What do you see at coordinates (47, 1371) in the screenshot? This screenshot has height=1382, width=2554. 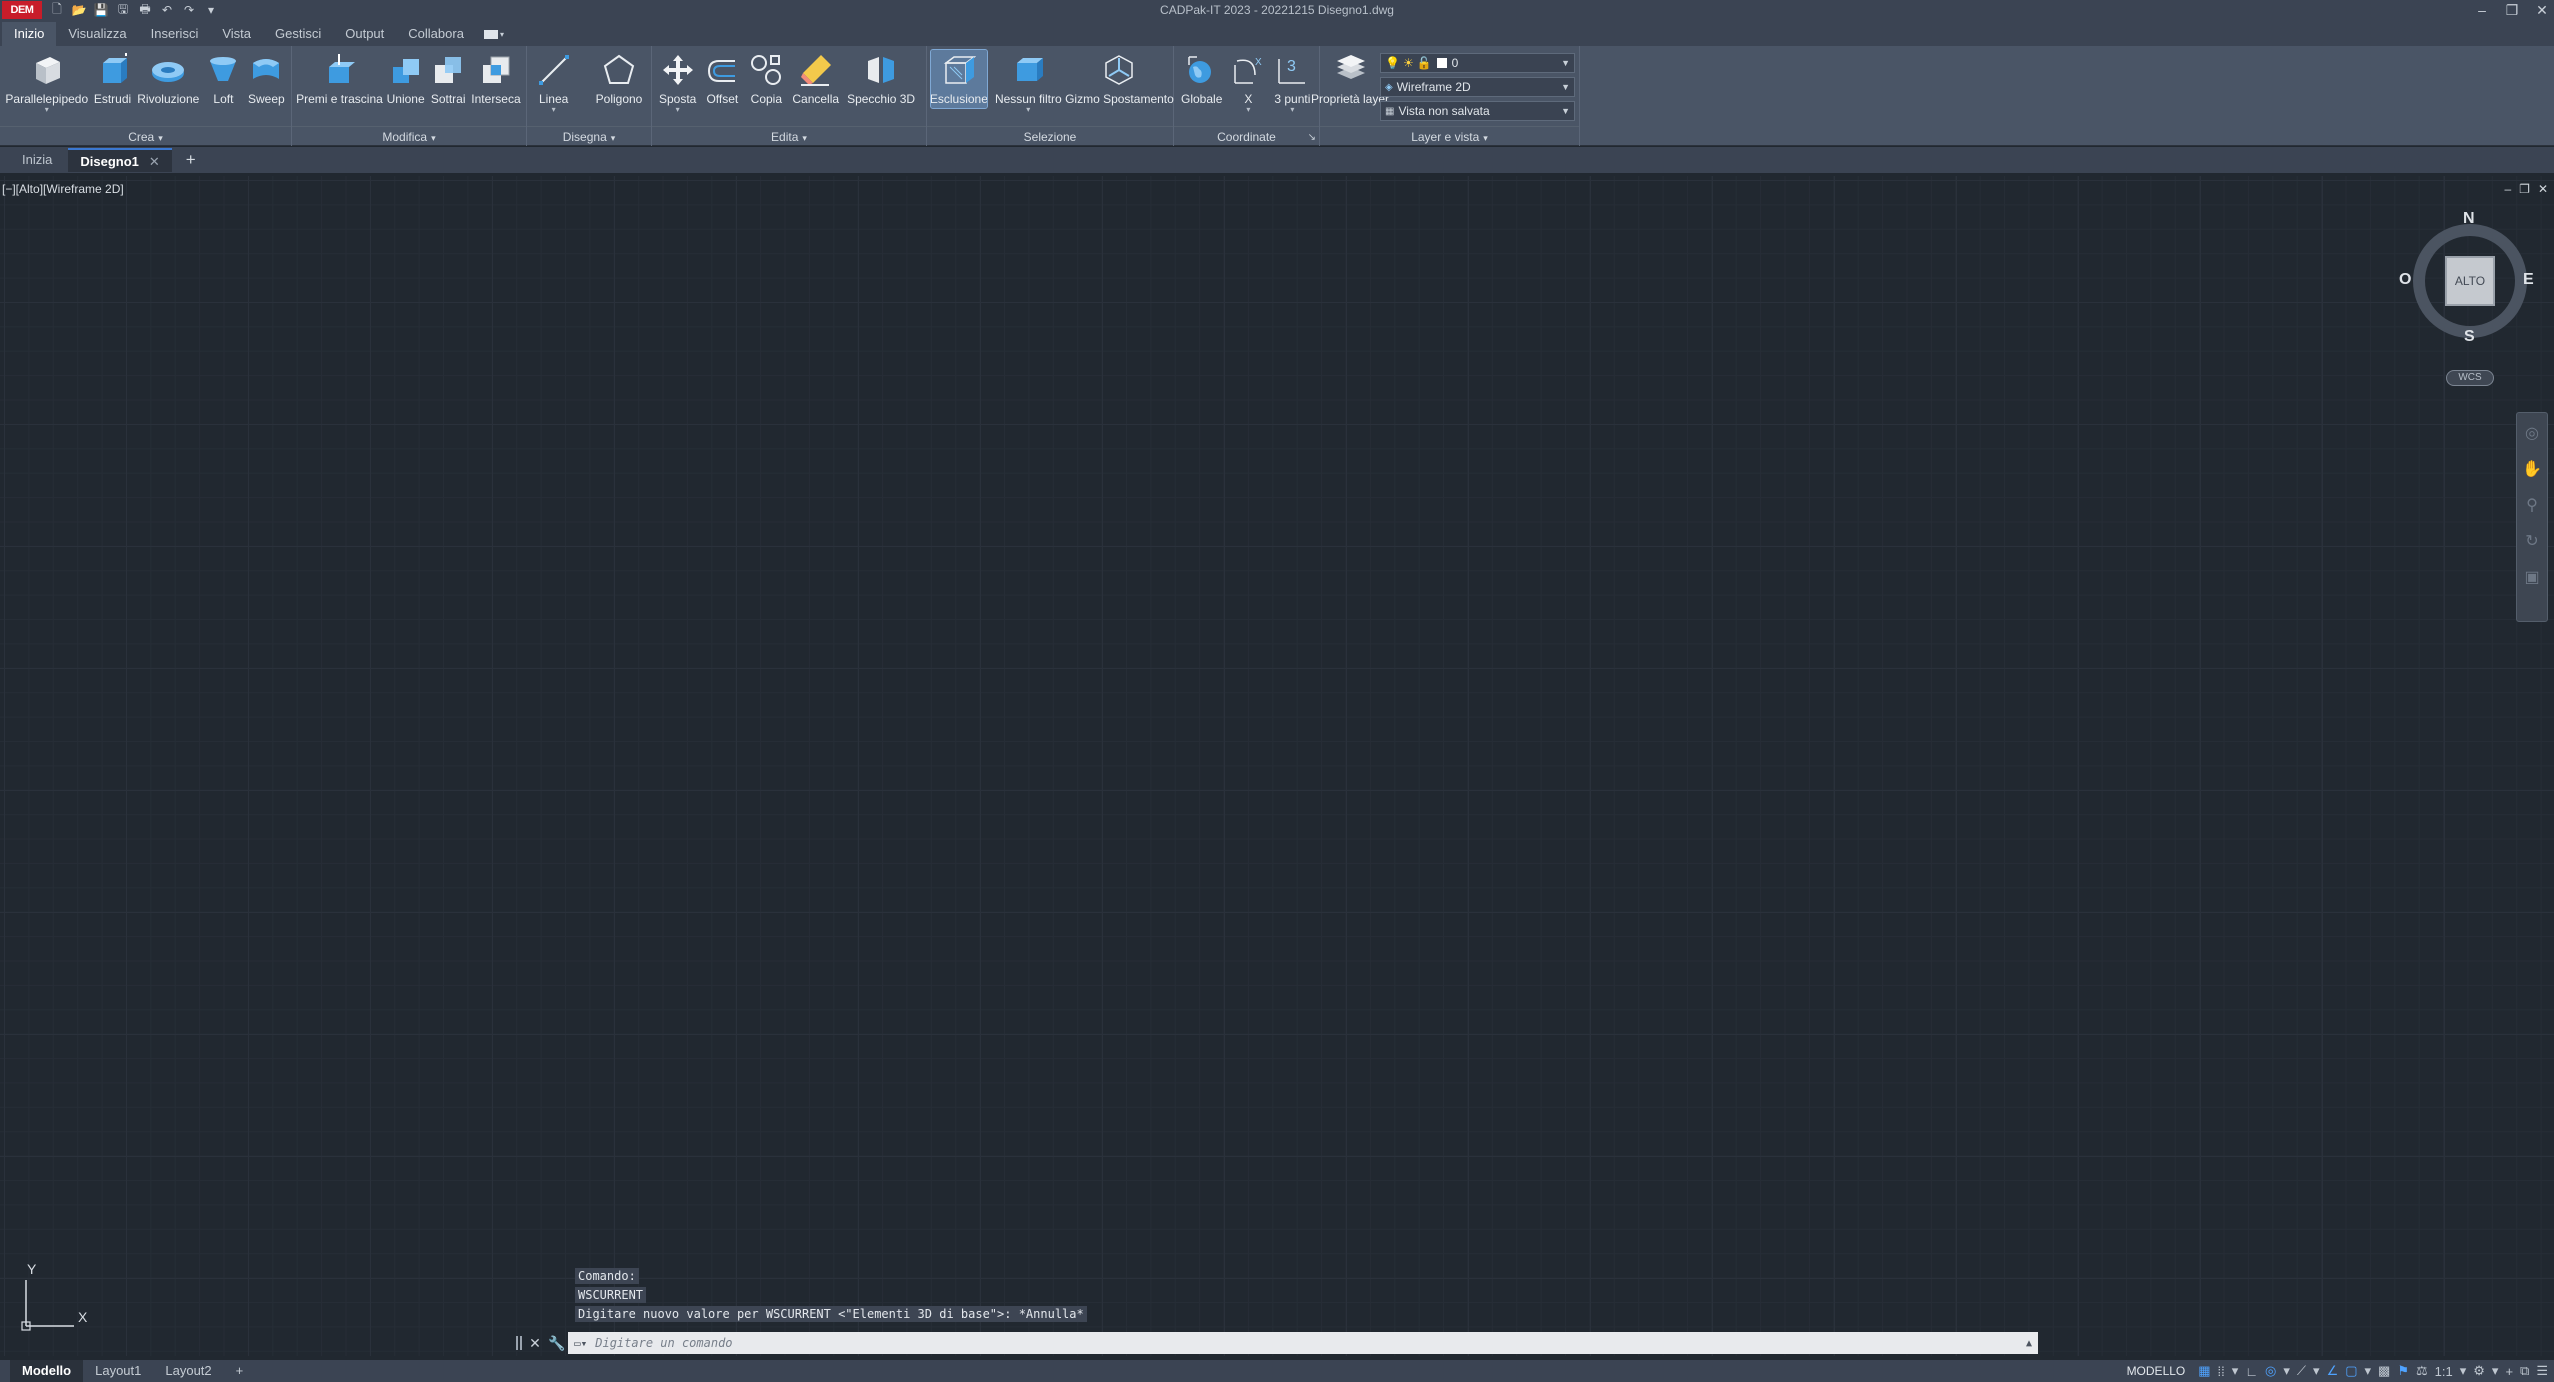 I see `tab-model: Modello` at bounding box center [47, 1371].